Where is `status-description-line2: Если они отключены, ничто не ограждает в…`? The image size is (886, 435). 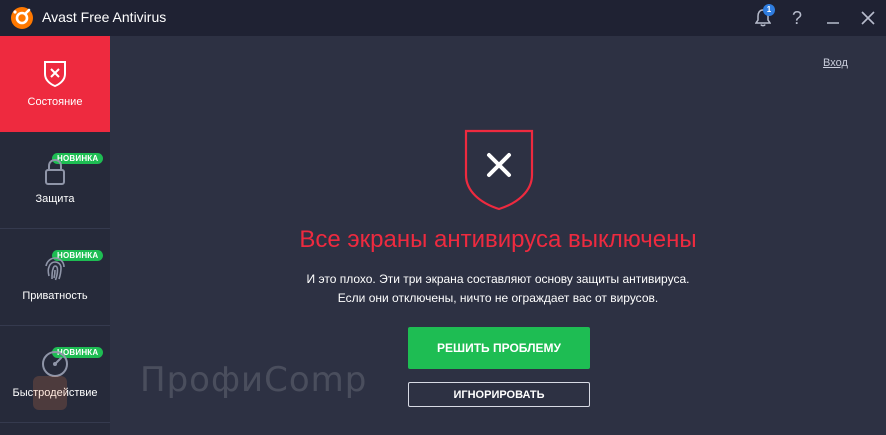 status-description-line2: Если они отключены, ничто не ограждает в… is located at coordinates (498, 298).